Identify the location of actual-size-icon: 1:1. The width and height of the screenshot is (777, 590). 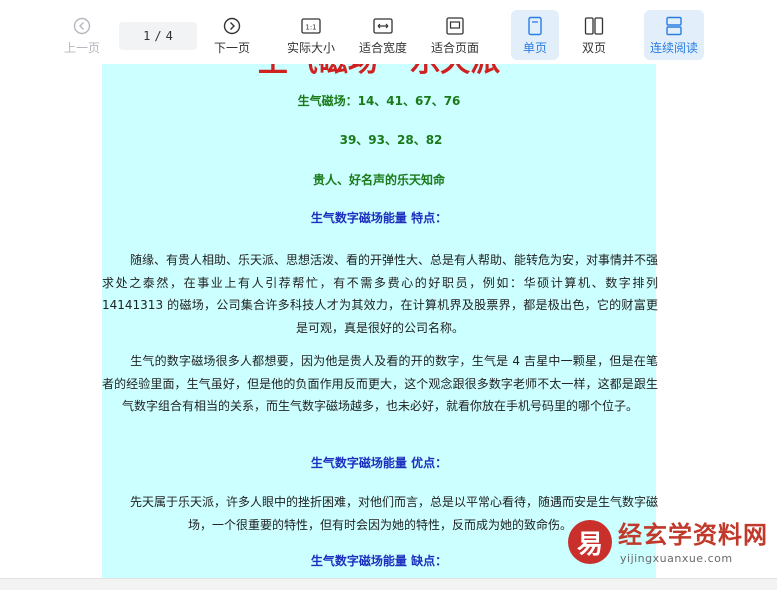
(311, 26).